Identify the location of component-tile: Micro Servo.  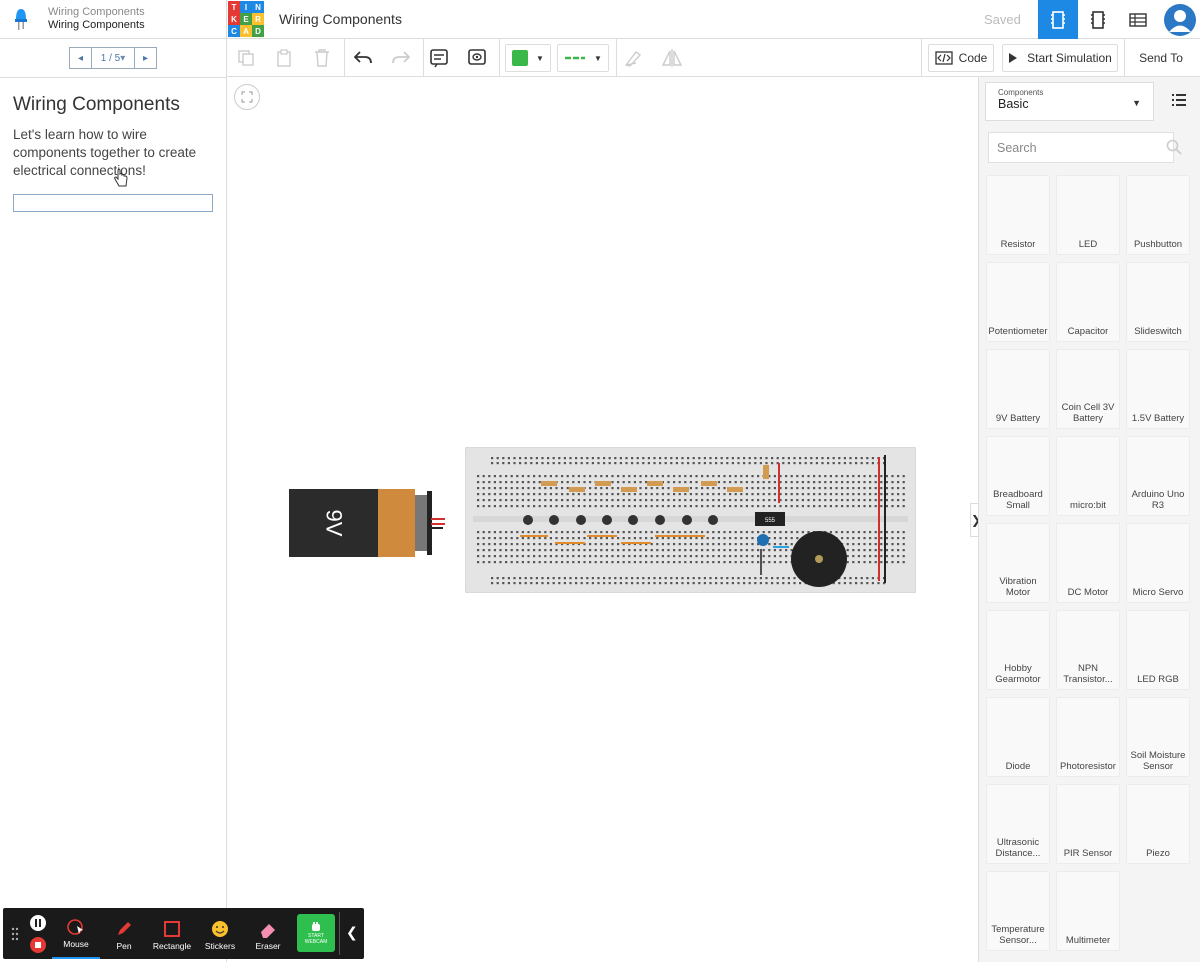
(1158, 563).